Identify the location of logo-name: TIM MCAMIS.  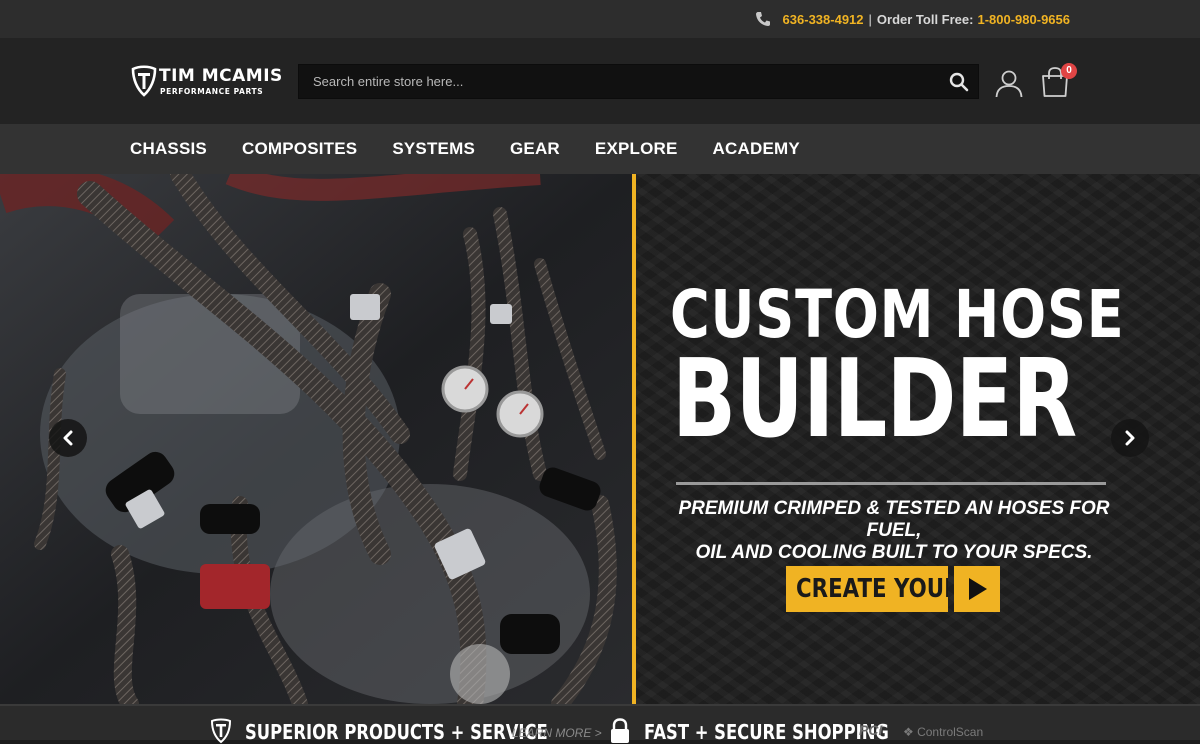
(221, 76).